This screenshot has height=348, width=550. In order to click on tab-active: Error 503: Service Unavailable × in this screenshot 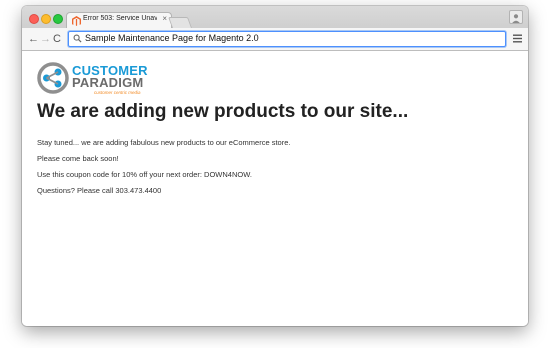, I will do `click(119, 20)`.